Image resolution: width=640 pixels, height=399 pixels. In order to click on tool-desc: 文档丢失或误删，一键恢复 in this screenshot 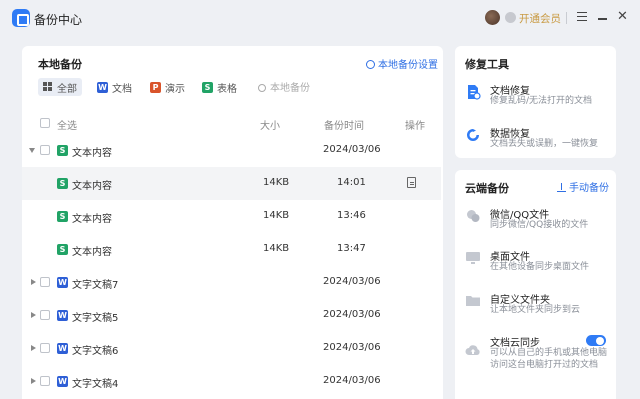, I will do `click(544, 144)`.